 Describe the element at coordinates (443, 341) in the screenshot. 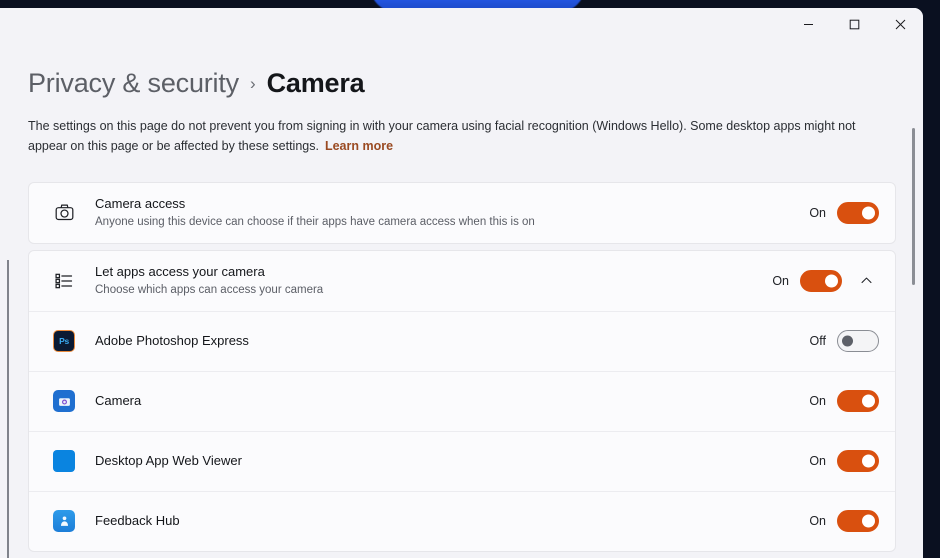

I see `app-name-wrap: Adobe Photoshop Express` at that location.